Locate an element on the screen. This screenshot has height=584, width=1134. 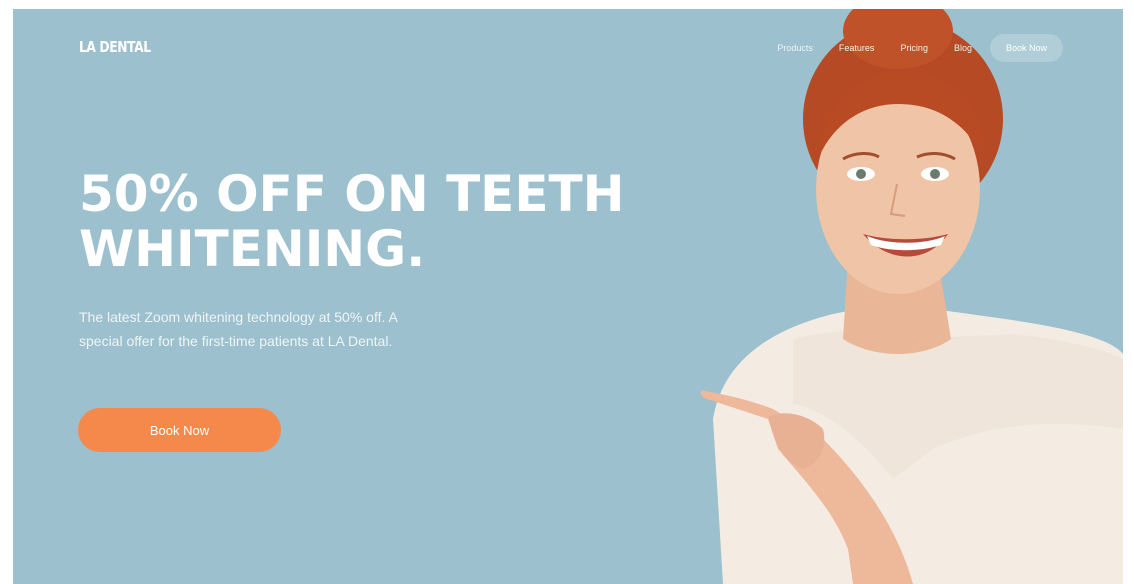
nav-link-blog: Blog is located at coordinates (963, 48).